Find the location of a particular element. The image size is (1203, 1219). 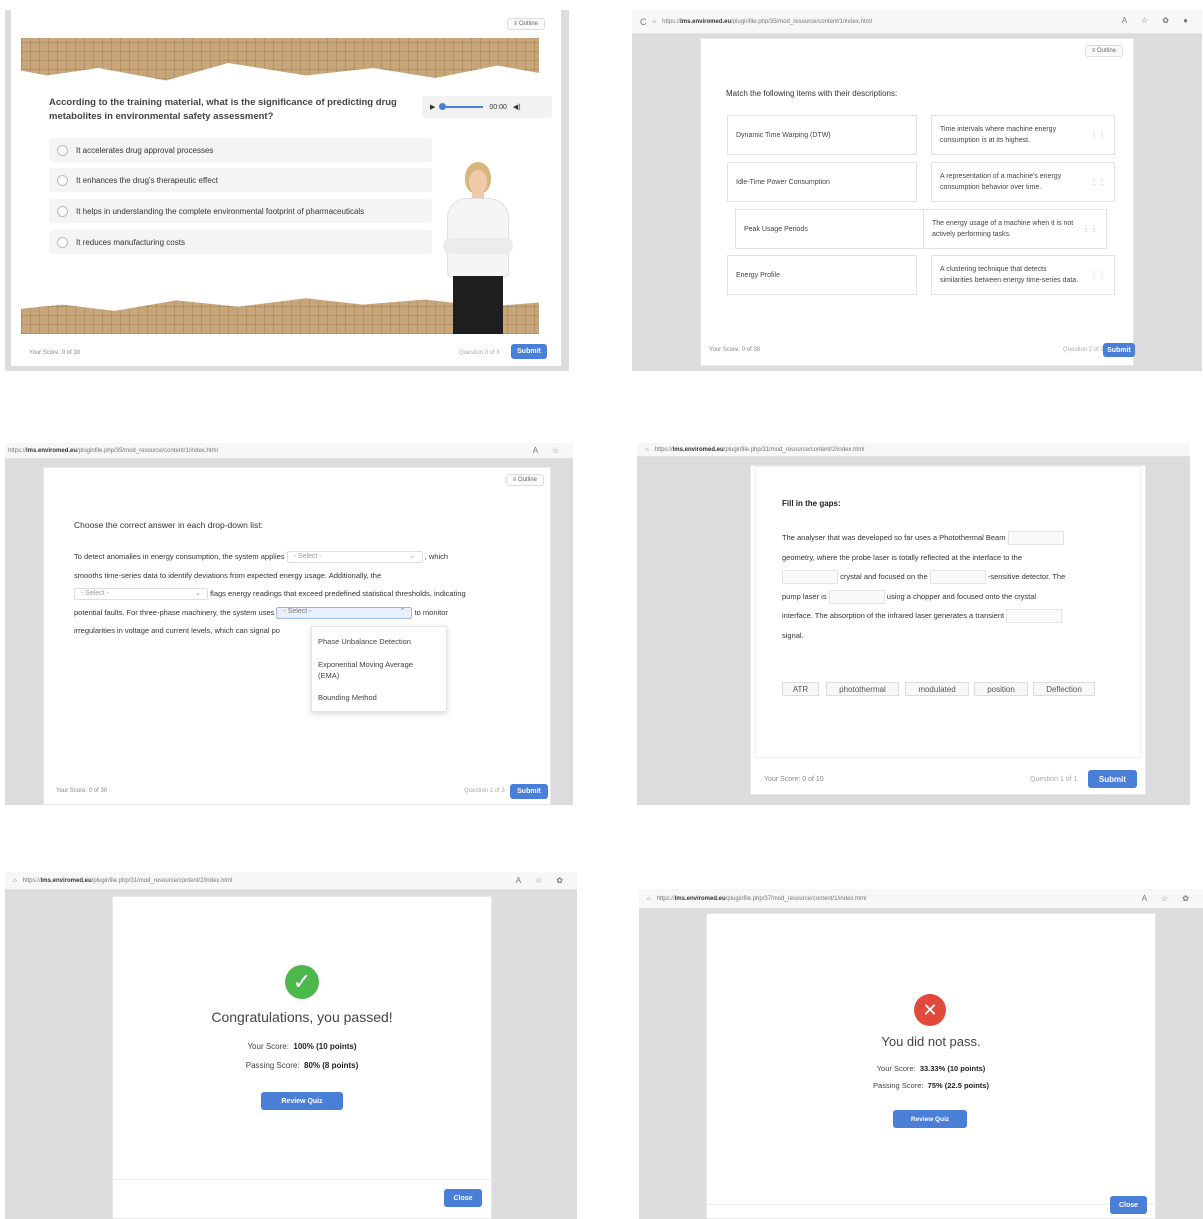

result-title: You did not pass. is located at coordinates (931, 1041).